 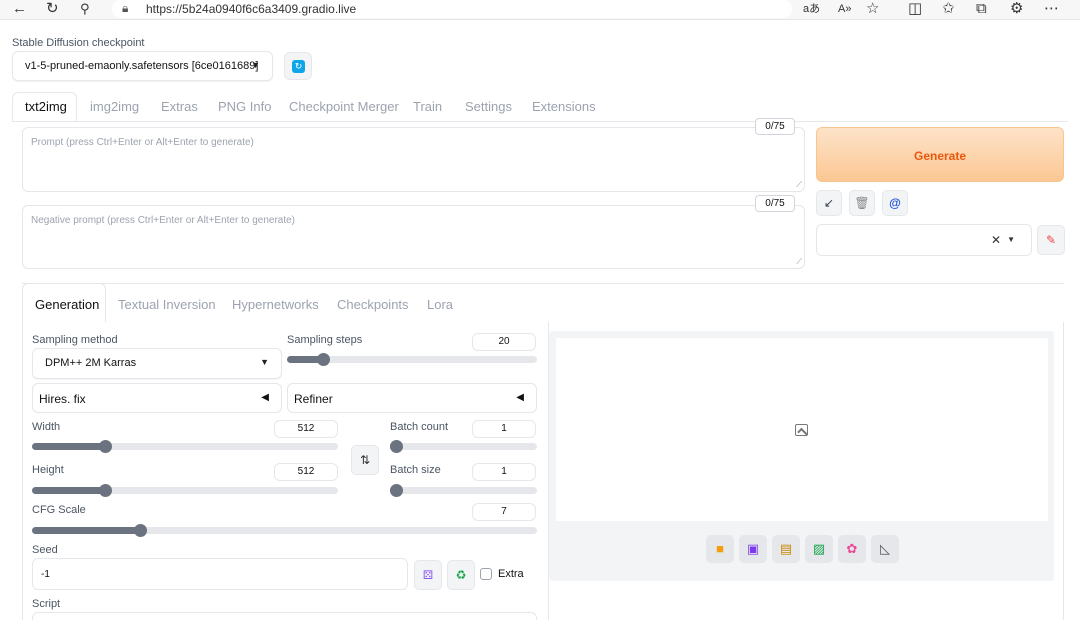 What do you see at coordinates (46, 427) in the screenshot?
I see `width-label: Width` at bounding box center [46, 427].